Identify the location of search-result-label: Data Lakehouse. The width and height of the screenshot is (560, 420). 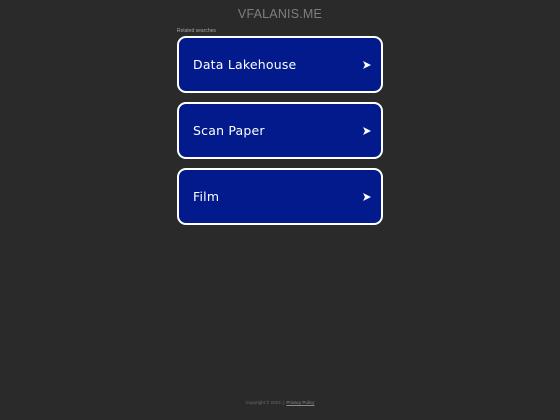
(245, 64).